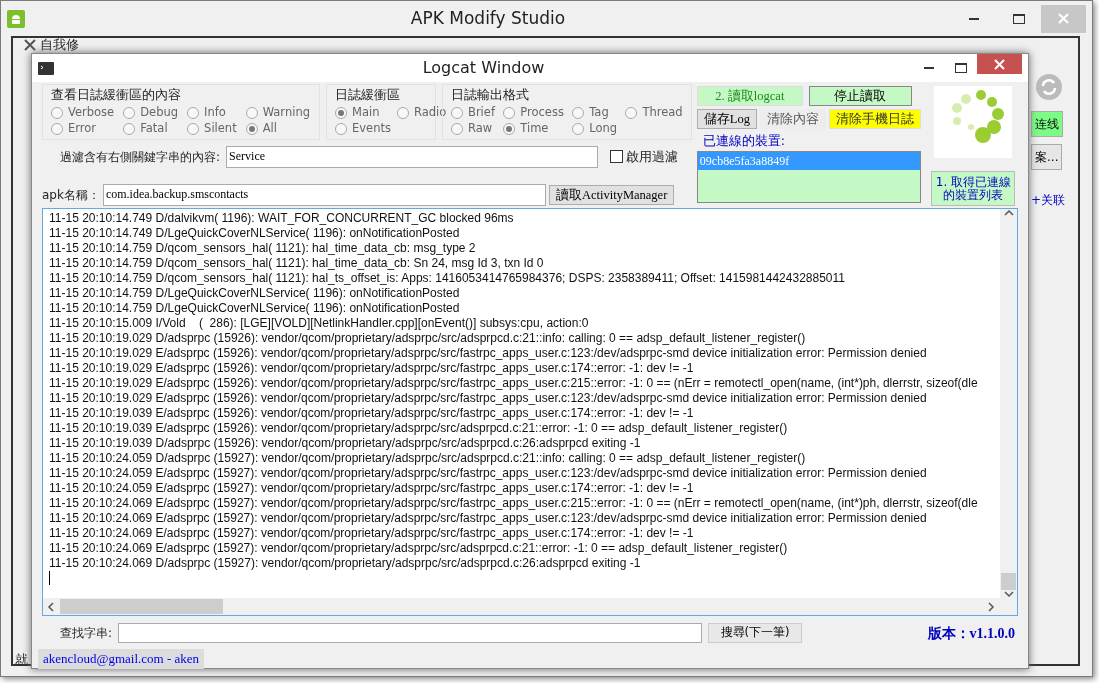 The image size is (1099, 683). What do you see at coordinates (419, 548) in the screenshot?
I see `log-line: 11-15 20:10:24.069 E/adsprpc (15927): vendor/qcom/proprietary/adsprpc/src/adsprpcd.c:21::error: -1: 0 == adsp_default_listener_register()` at bounding box center [419, 548].